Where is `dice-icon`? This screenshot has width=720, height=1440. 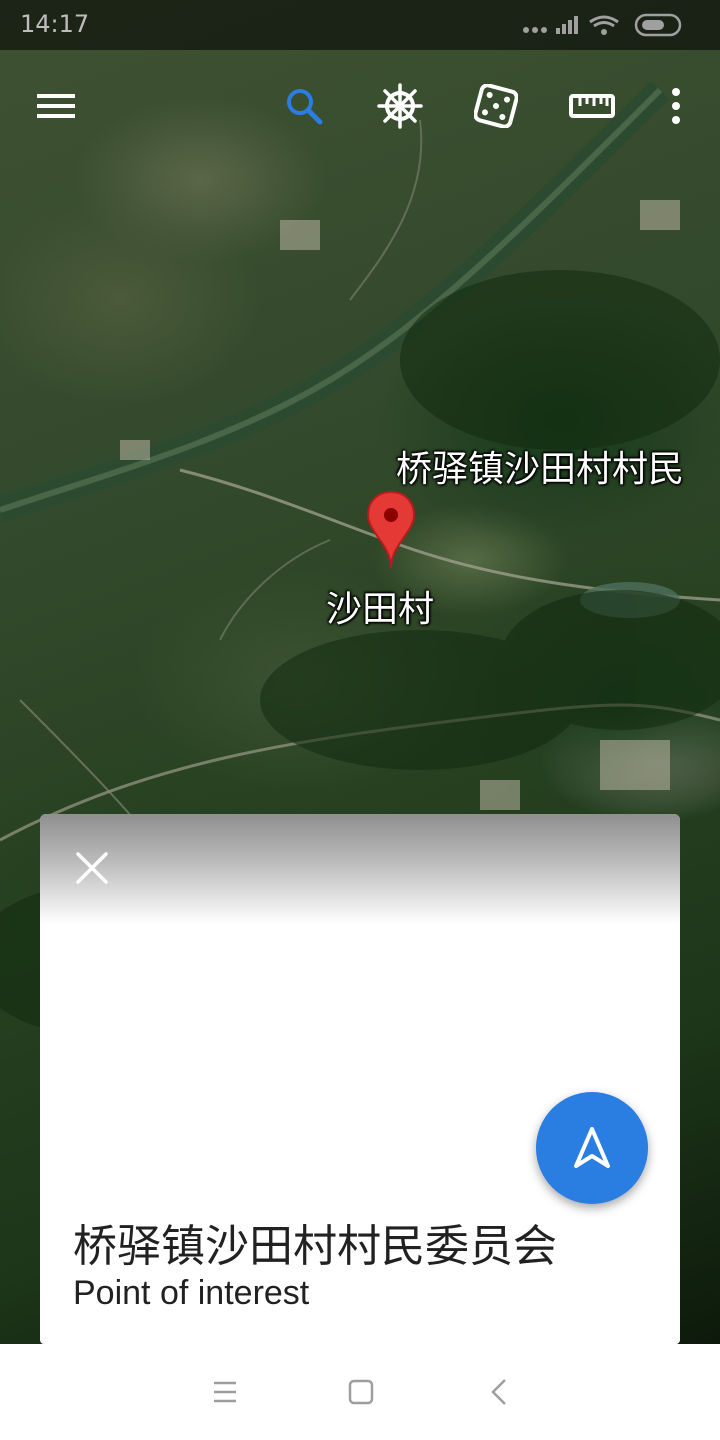 dice-icon is located at coordinates (496, 106).